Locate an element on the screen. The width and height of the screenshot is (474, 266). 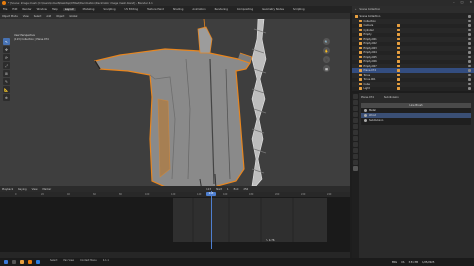
ortho-toggle-icon: ▦ is located at coordinates (326, 68).